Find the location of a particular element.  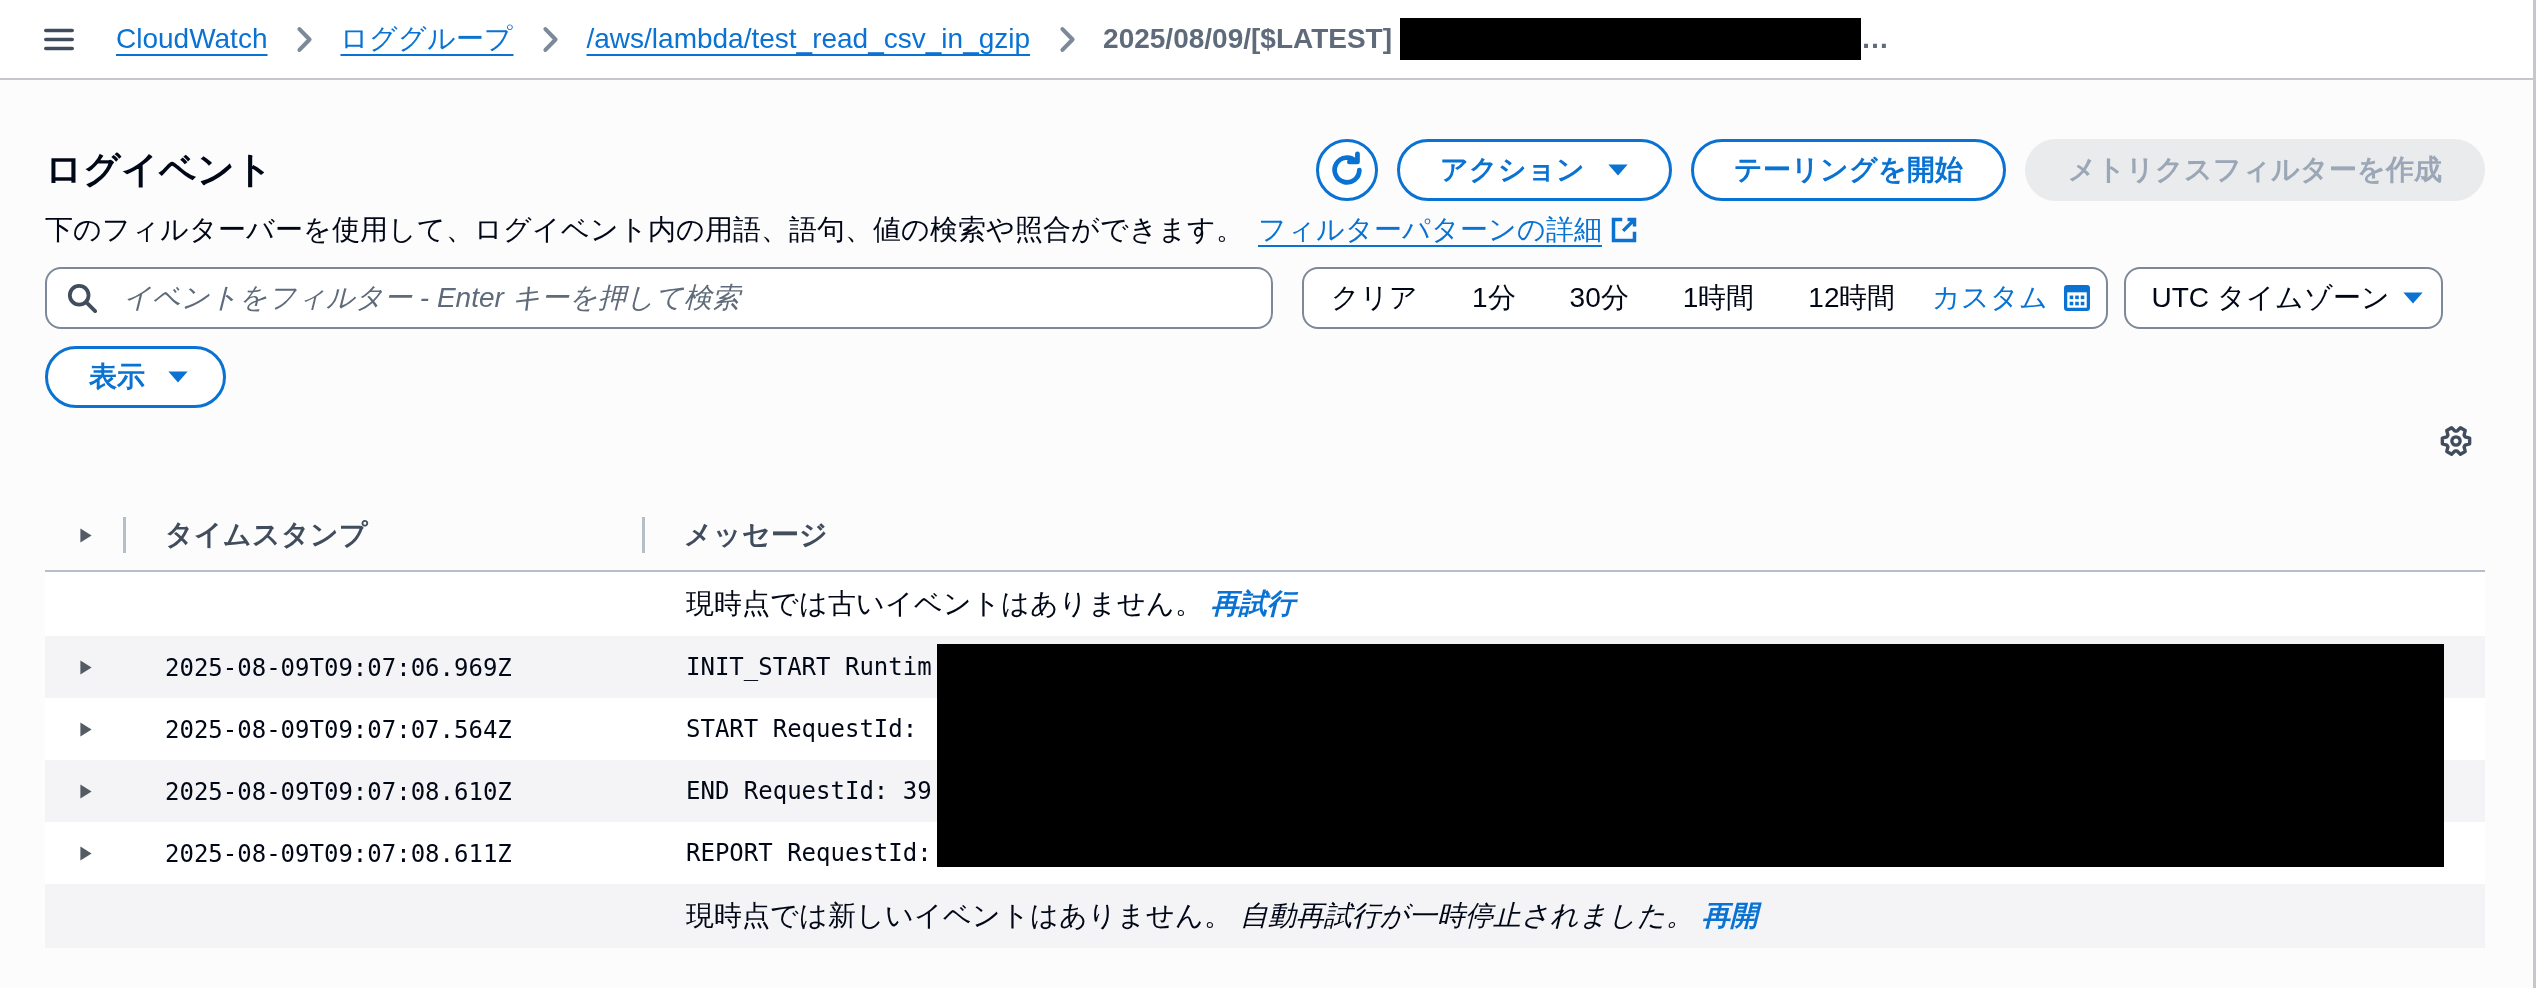

calendar-icon is located at coordinates (2077, 298).